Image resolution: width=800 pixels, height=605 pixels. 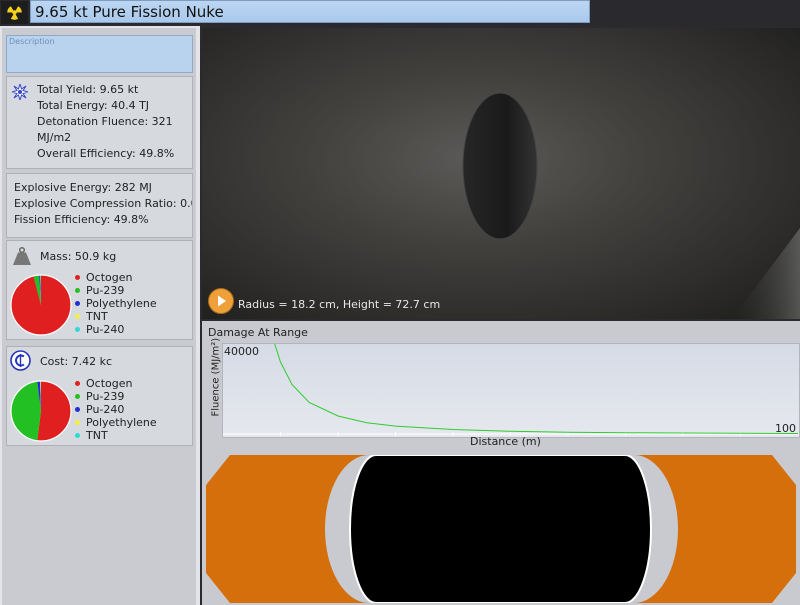 I want to click on detonation-fluence: Detonation Fluence: 321, so click(x=105, y=121).